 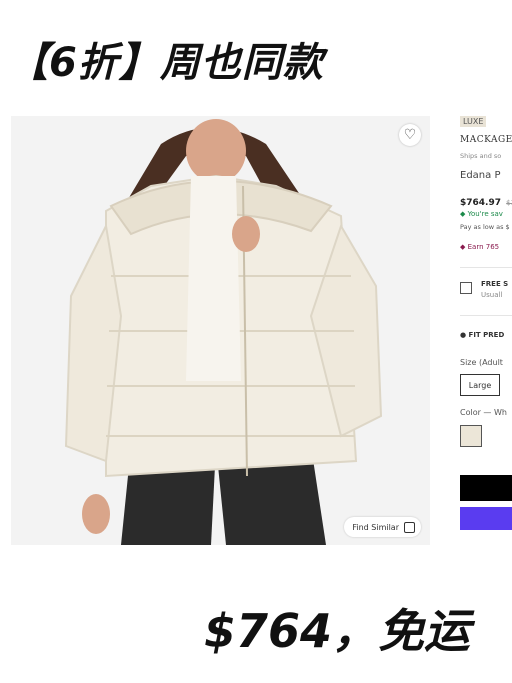 What do you see at coordinates (492, 295) in the screenshot?
I see `shipping-subtitle: Usuall` at bounding box center [492, 295].